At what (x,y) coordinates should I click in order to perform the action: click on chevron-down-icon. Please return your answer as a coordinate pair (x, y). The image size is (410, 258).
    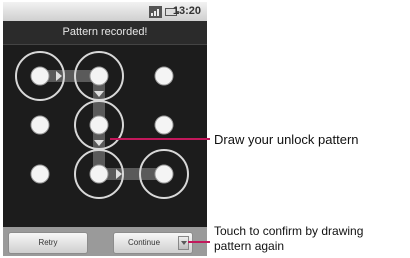
    Looking at the image, I should click on (183, 243).